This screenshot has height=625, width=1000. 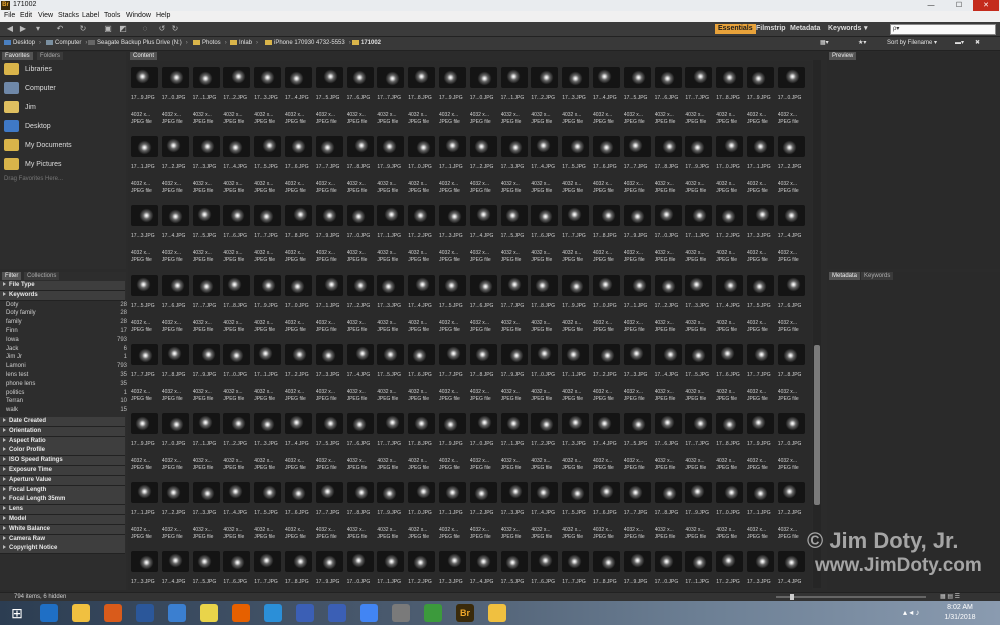 What do you see at coordinates (65, 313) in the screenshot?
I see `keyword-filter-row: Doty family 28` at bounding box center [65, 313].